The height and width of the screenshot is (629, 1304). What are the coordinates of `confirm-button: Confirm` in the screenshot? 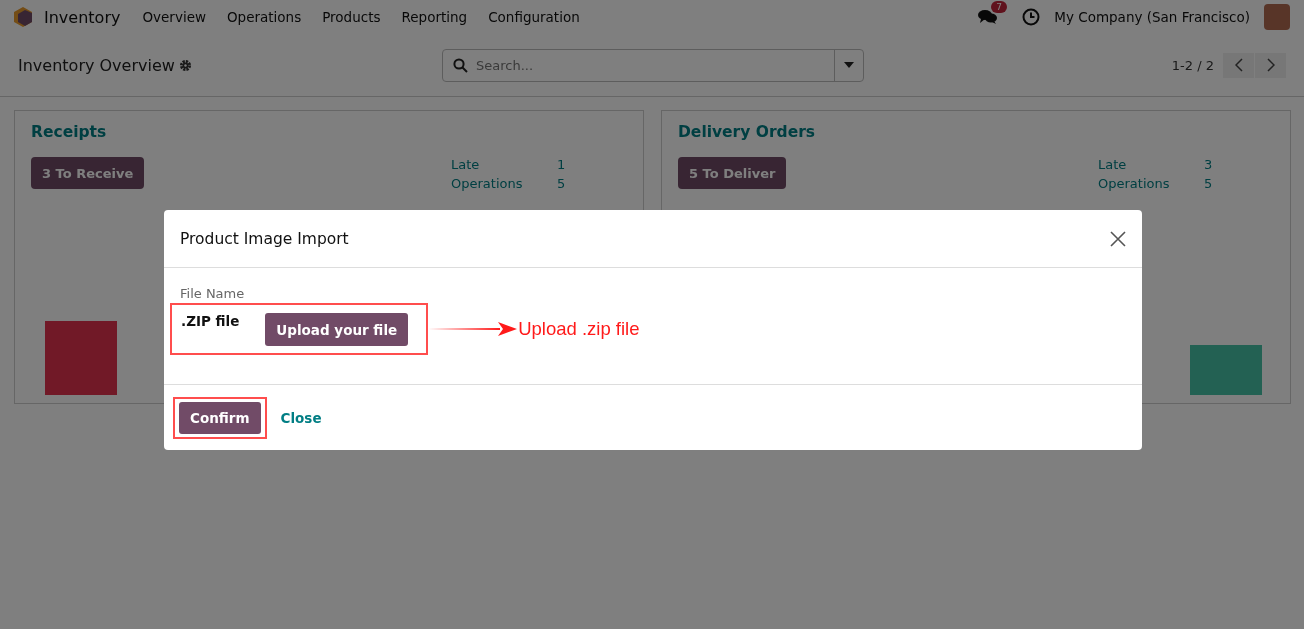 It's located at (220, 417).